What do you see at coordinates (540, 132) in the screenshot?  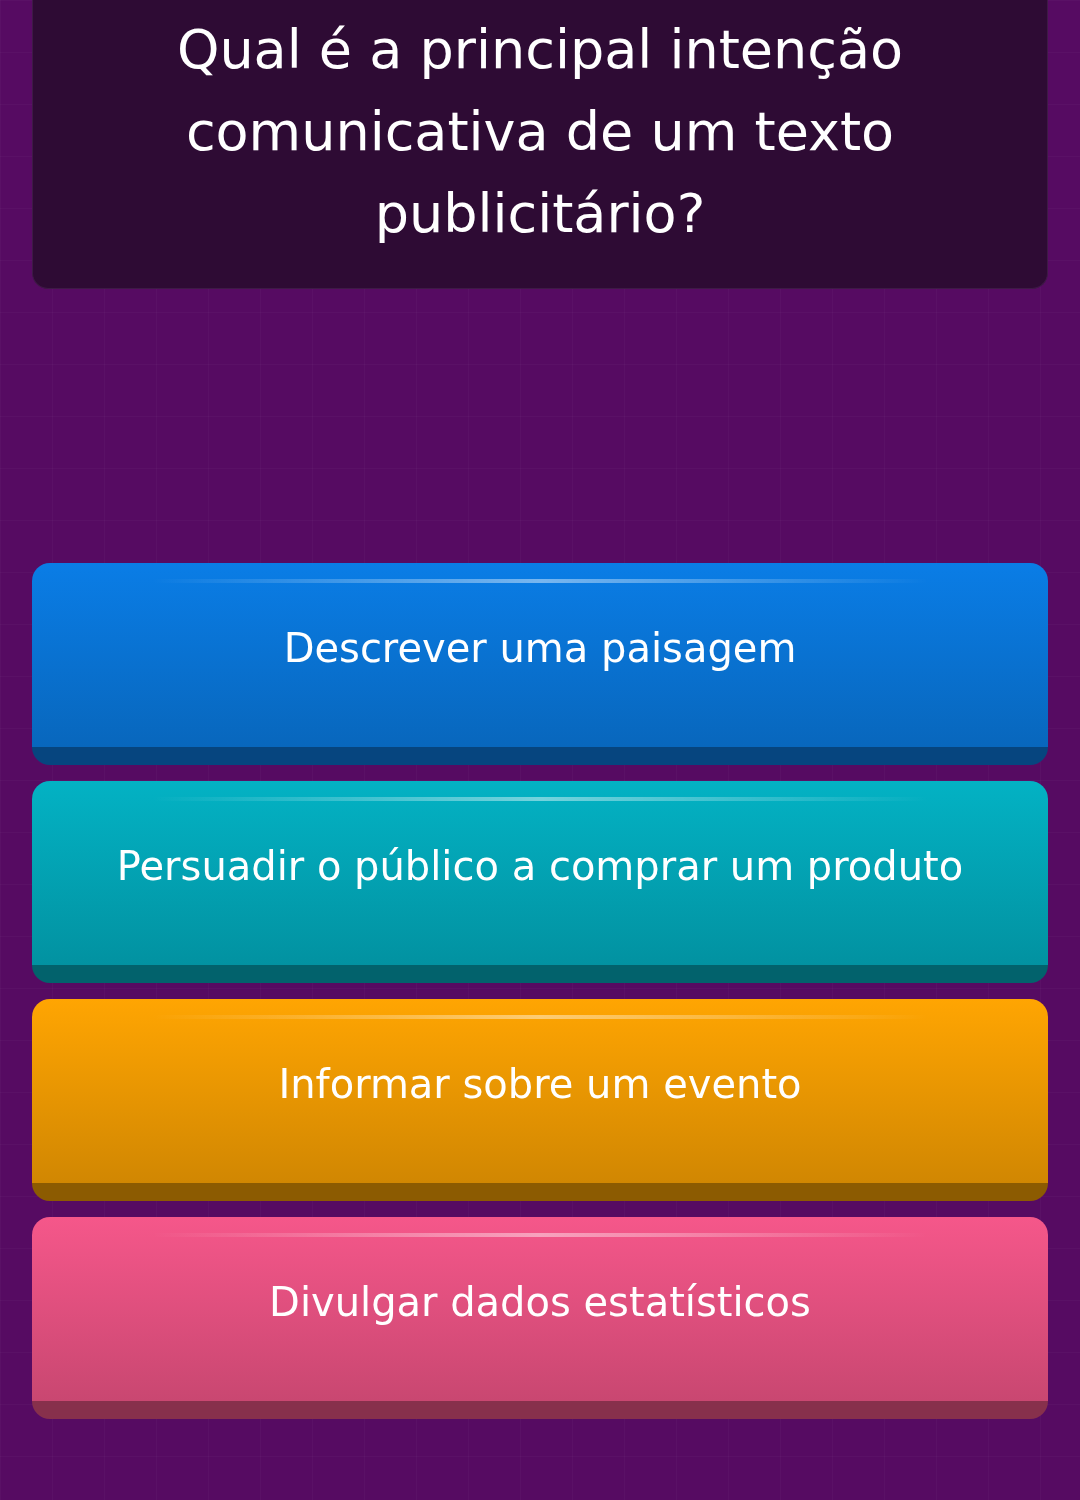 I see `question-text: Qual é a principal intenção comunicativa de um texto publicitário?` at bounding box center [540, 132].